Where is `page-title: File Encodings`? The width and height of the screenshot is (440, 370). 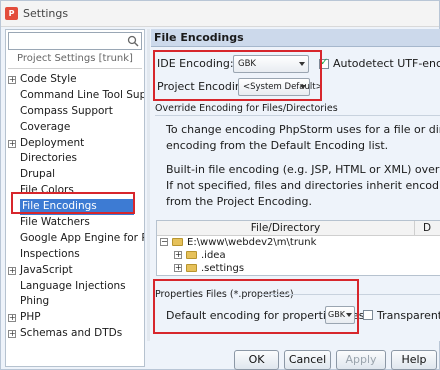
page-title: File Encodings is located at coordinates (295, 38).